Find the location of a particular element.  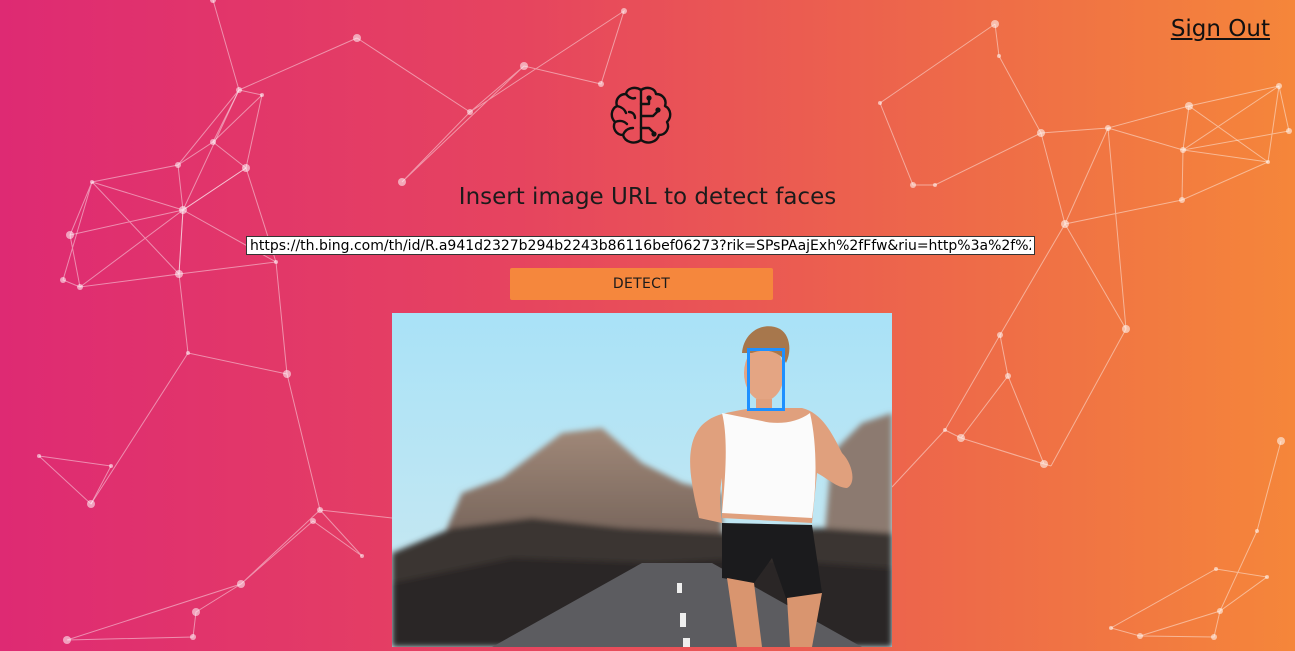

face-bounding-box is located at coordinates (766, 379).